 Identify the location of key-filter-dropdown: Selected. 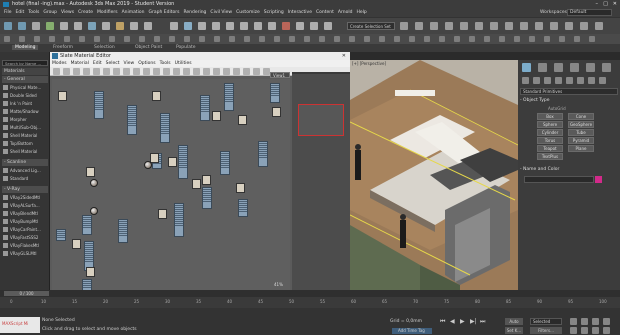
(546, 321).